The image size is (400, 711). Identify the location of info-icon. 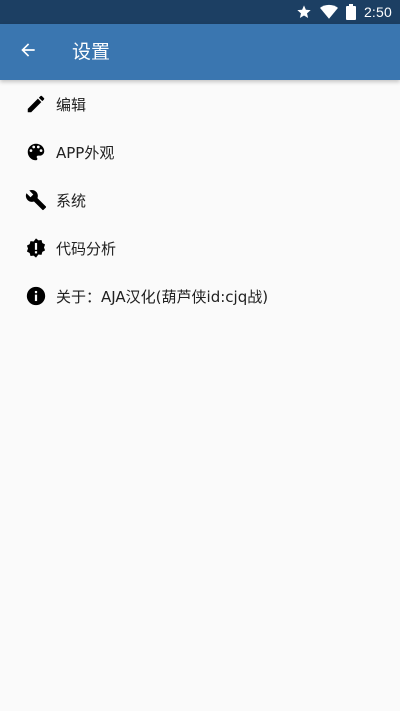
(36, 296).